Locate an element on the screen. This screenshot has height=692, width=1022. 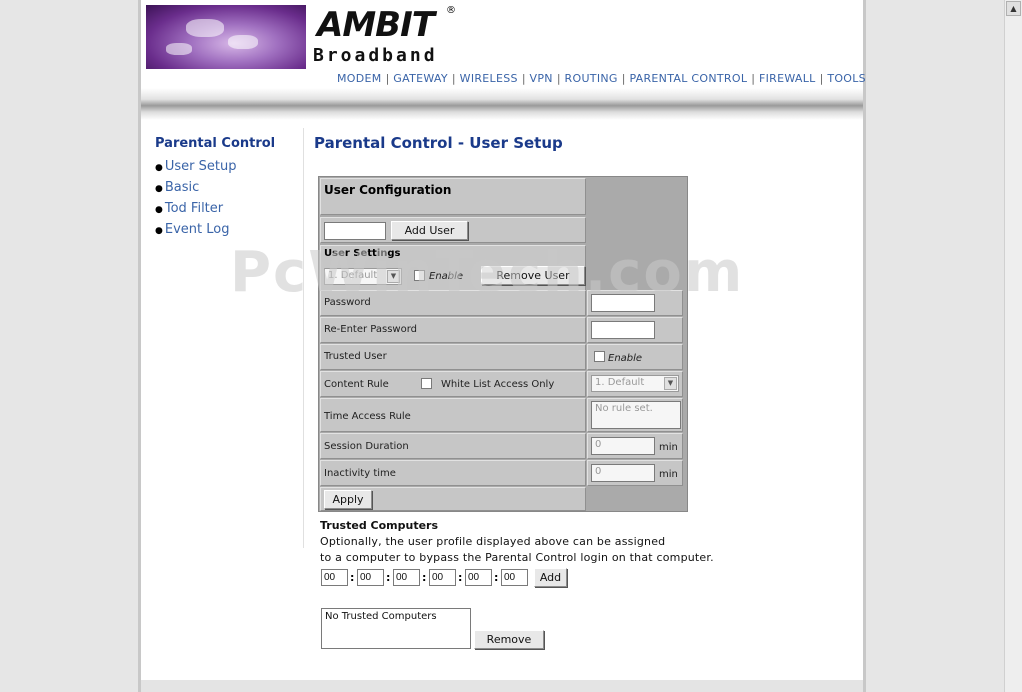
sidebar-divider is located at coordinates (303, 338).